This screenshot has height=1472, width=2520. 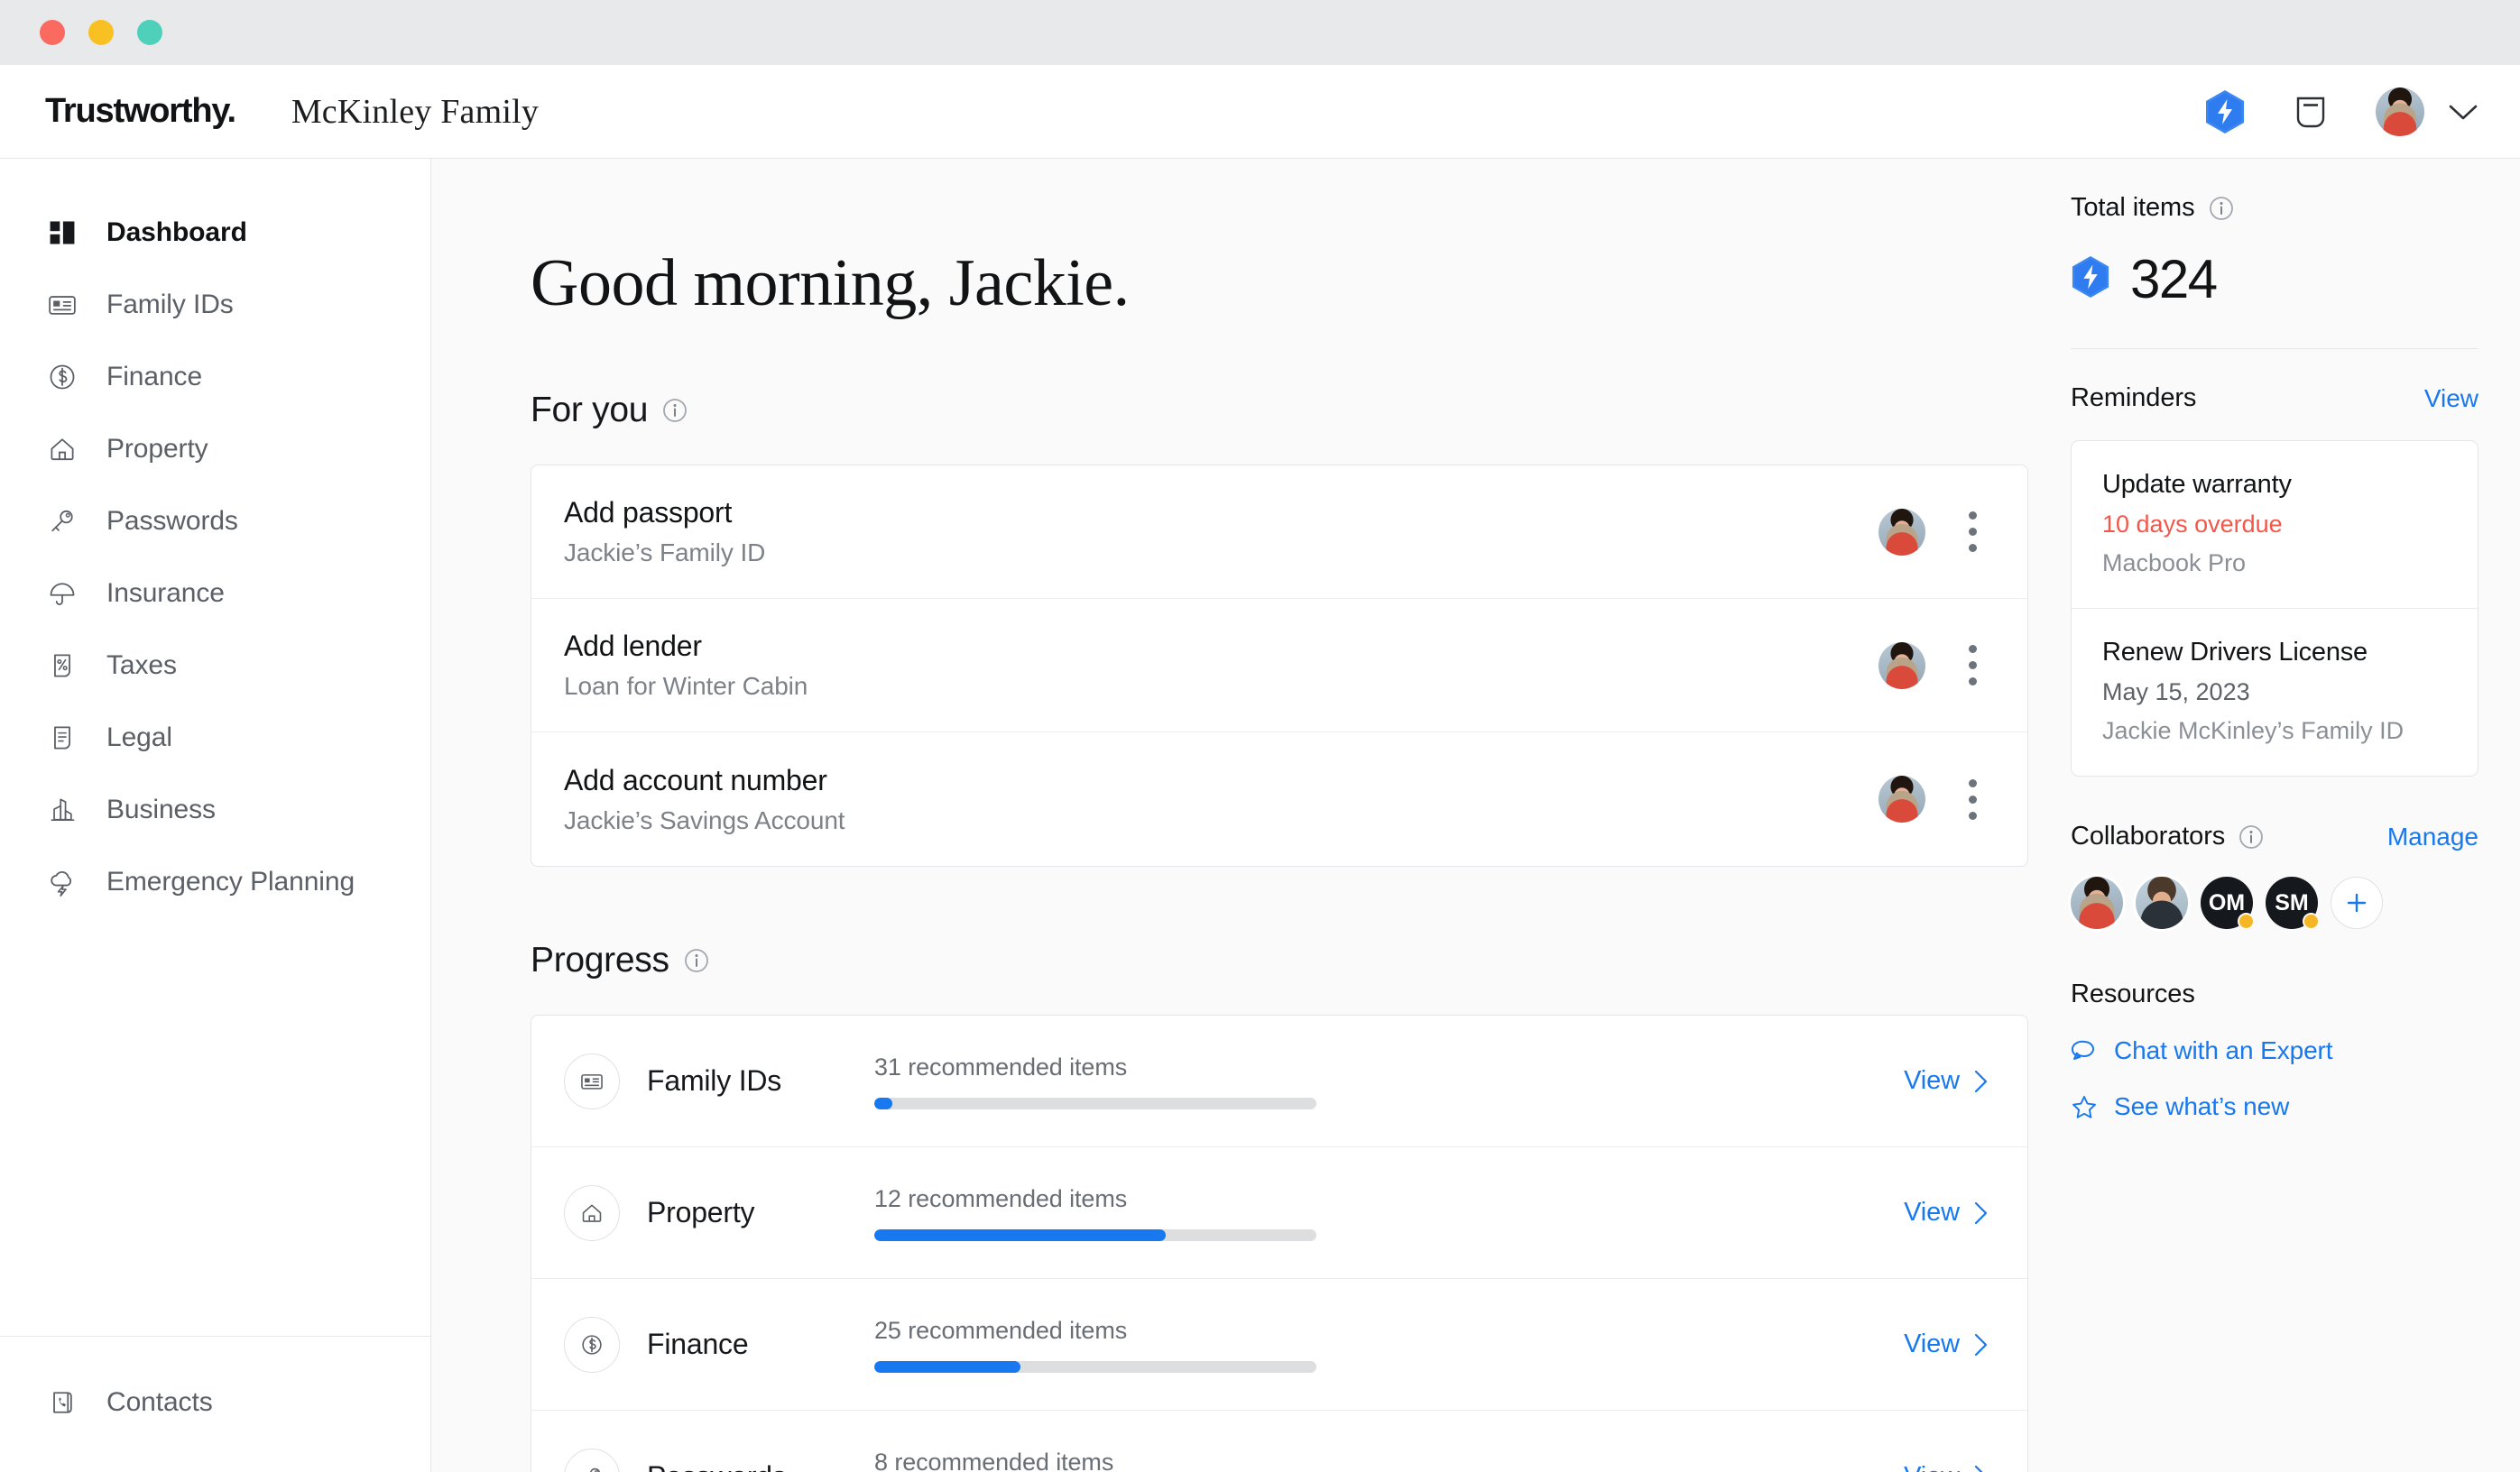 I want to click on list-item: Add passport Jackie’s Family ID, so click(x=1279, y=532).